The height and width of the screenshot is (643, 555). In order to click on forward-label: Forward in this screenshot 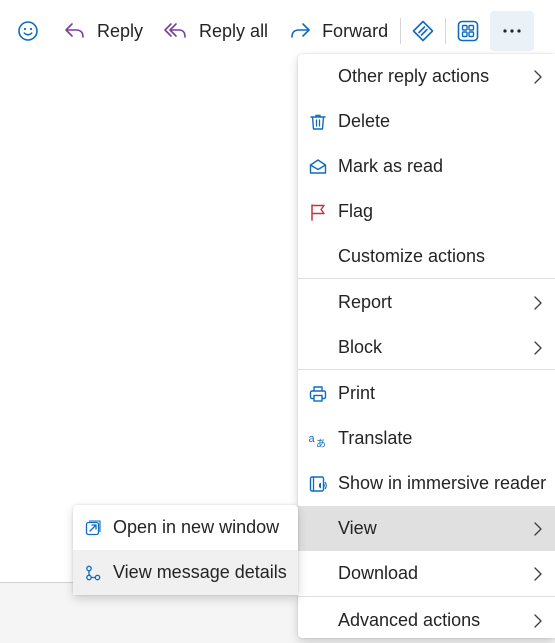, I will do `click(355, 30)`.